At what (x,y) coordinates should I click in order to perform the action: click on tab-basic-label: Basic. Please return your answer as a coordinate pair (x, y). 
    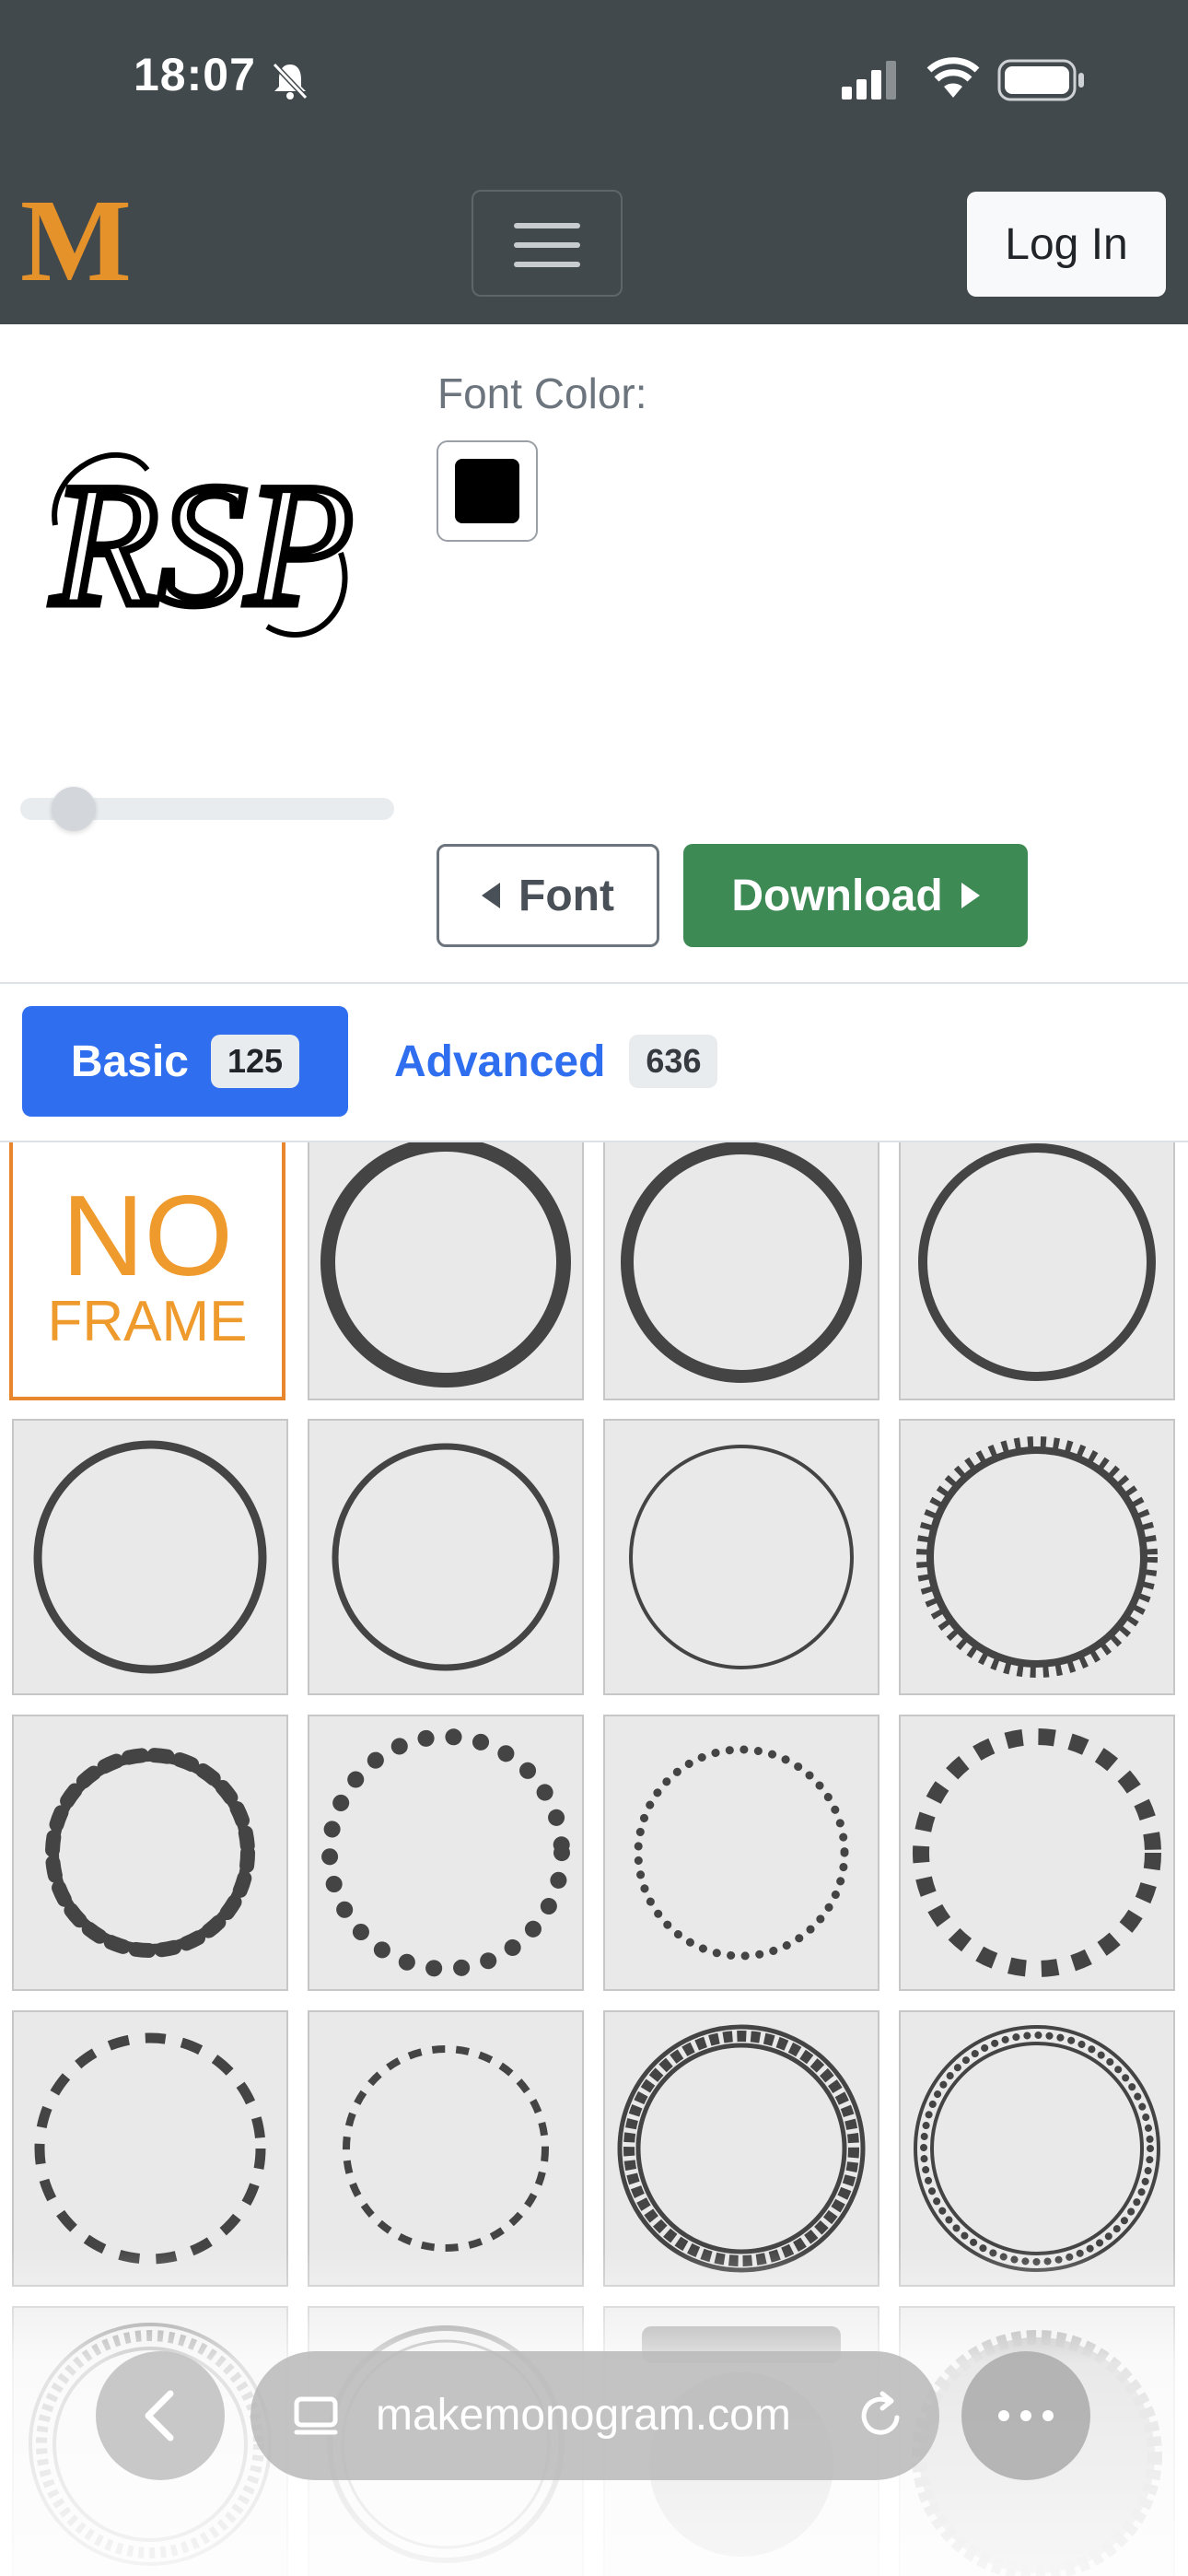
    Looking at the image, I should click on (129, 1061).